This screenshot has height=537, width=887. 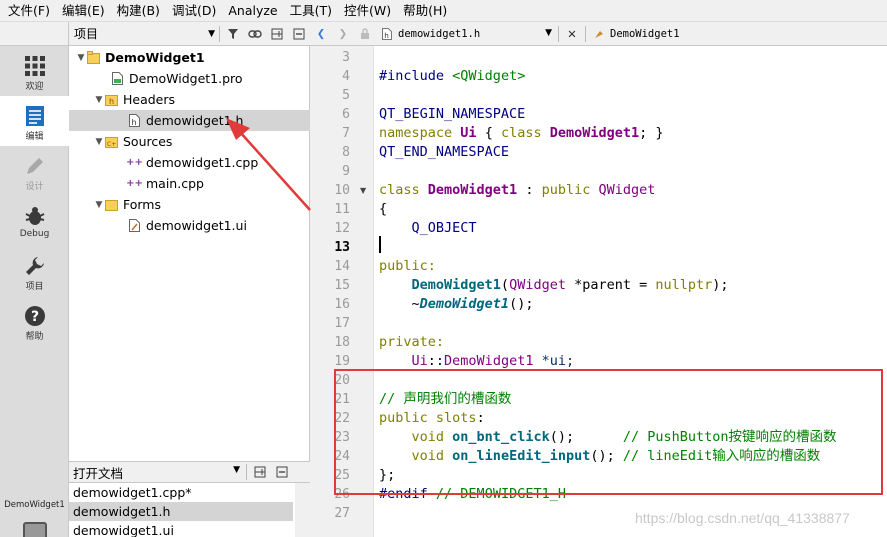 I want to click on sources-label: Sources, so click(x=148, y=141).